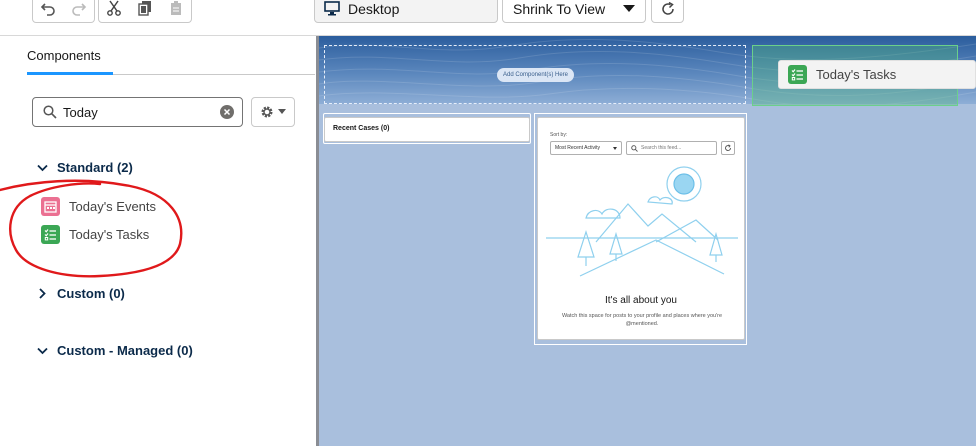  Describe the element at coordinates (427, 129) in the screenshot. I see `recent-cases-card: Recent Cases (0)` at that location.